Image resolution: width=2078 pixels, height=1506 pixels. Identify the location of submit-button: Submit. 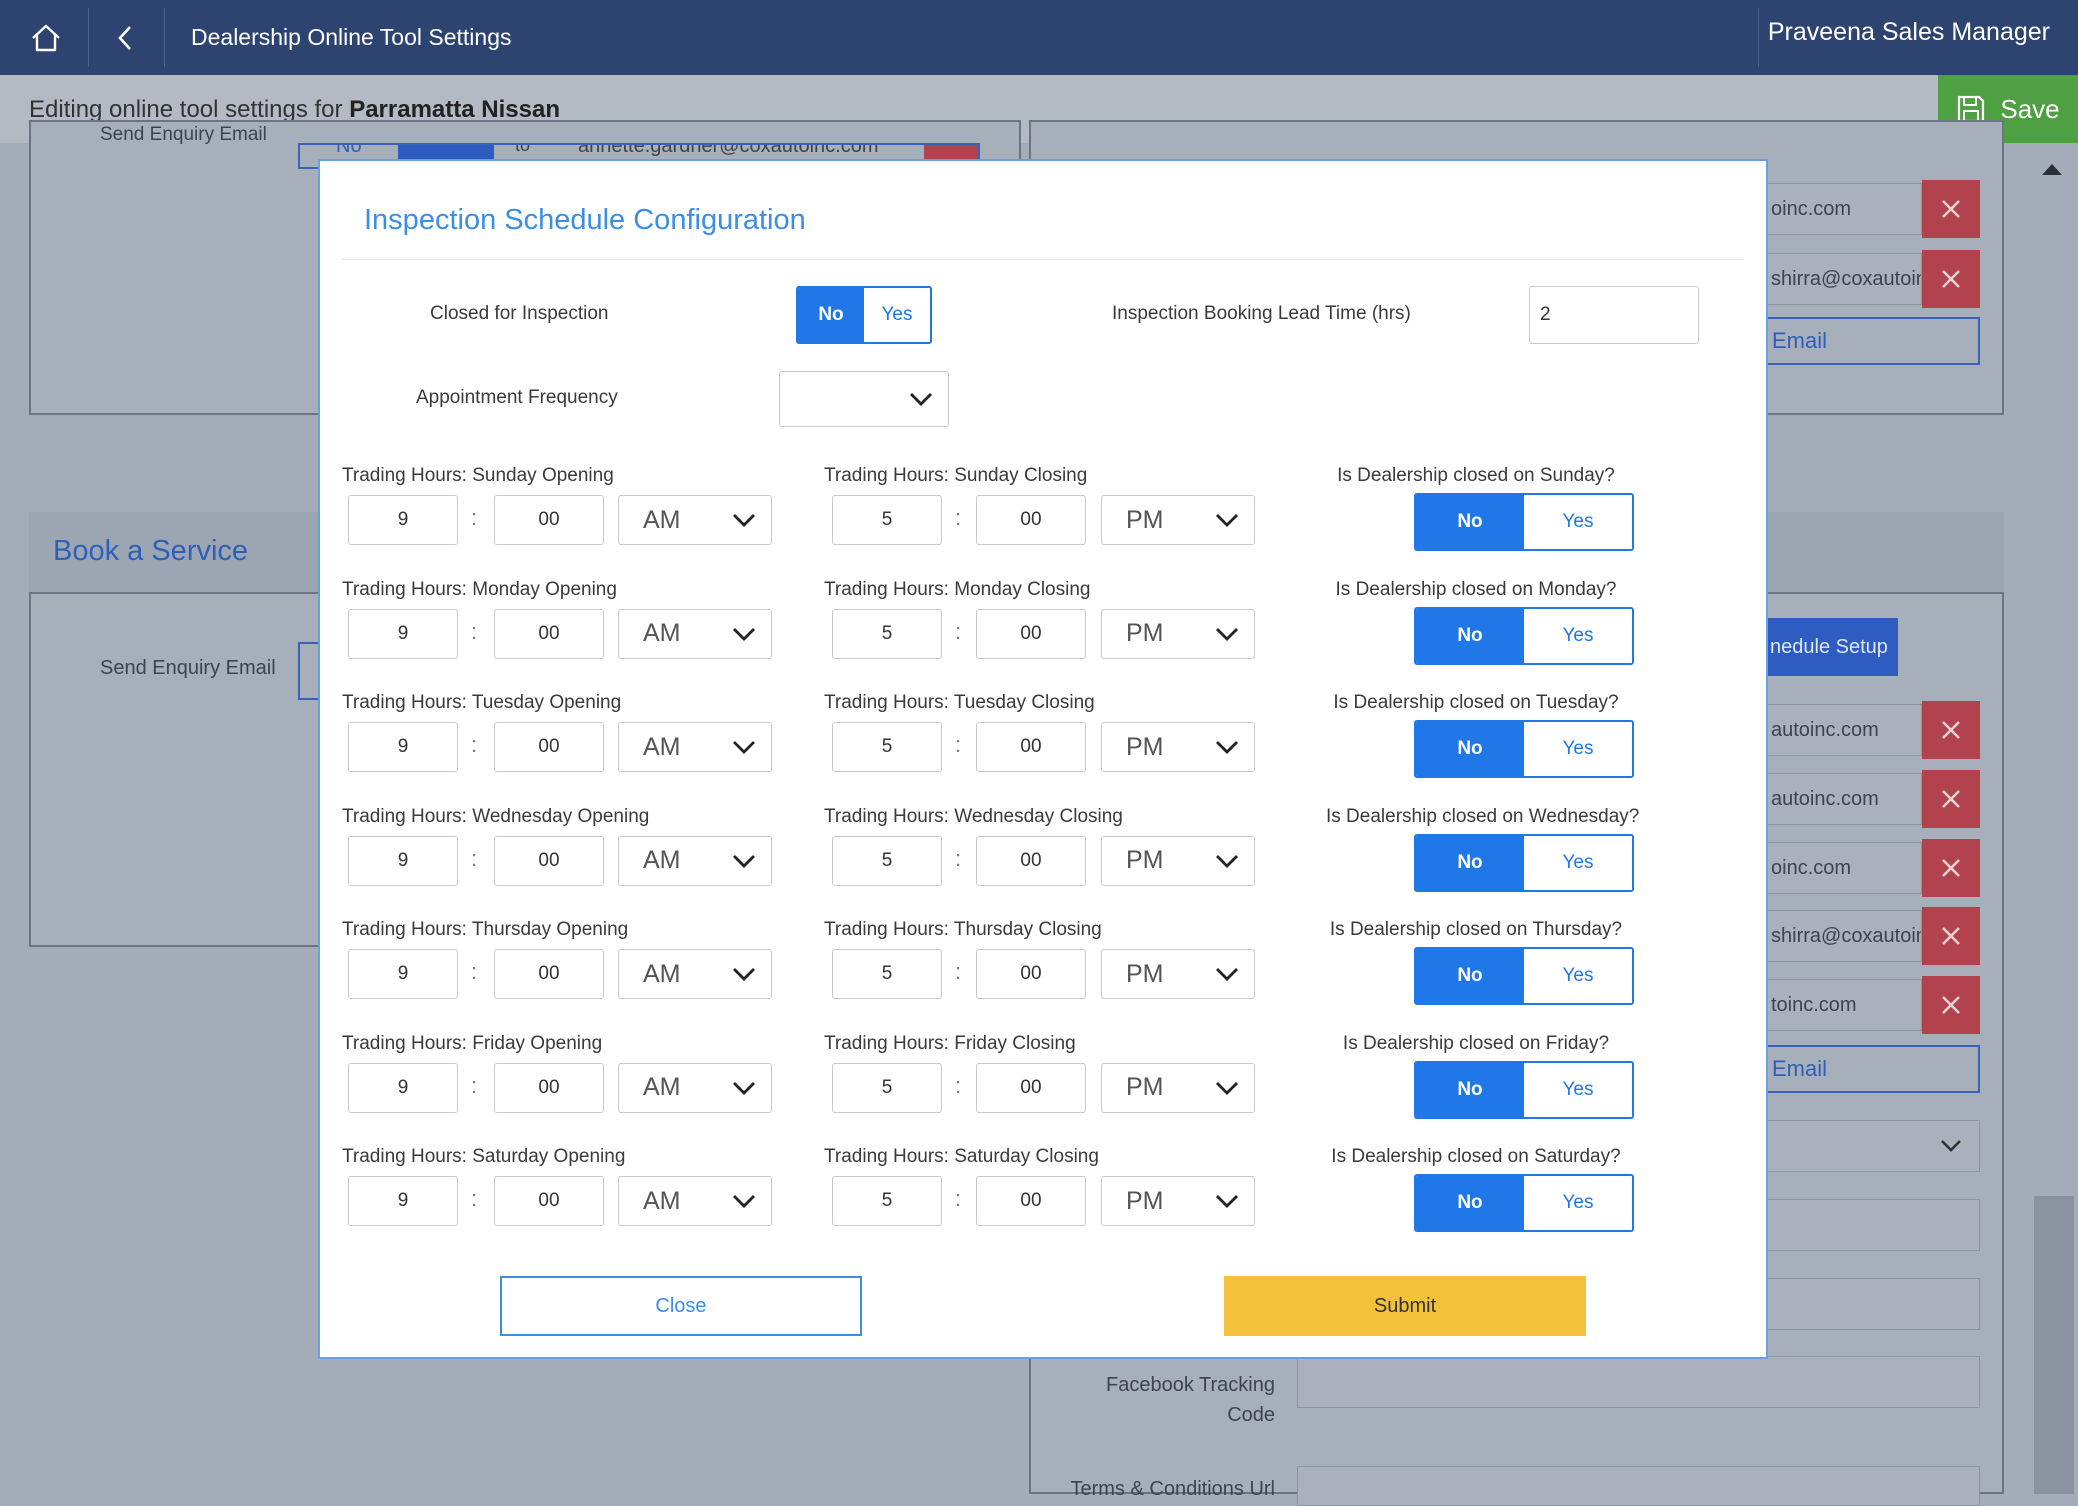
(1405, 1306).